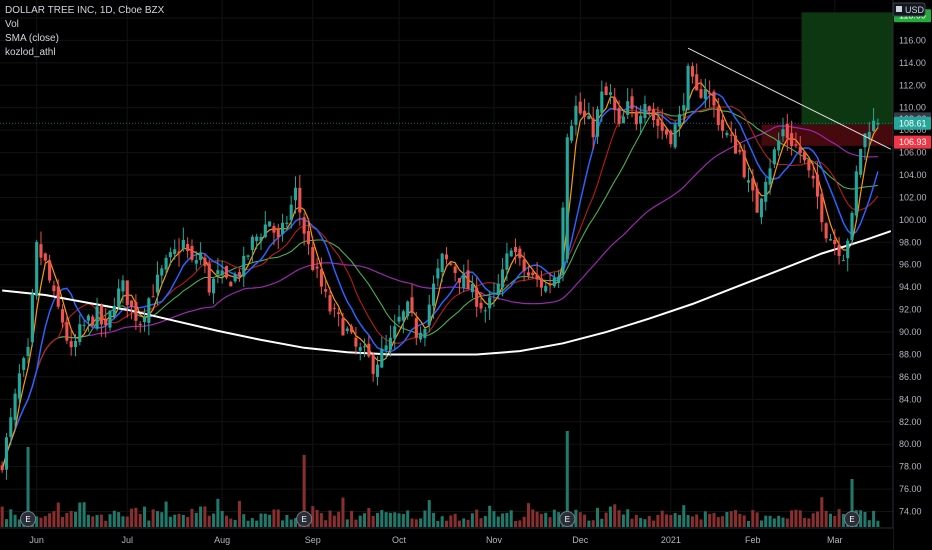 This screenshot has height=550, width=932. Describe the element at coordinates (446, 538) in the screenshot. I see `time-axis: Jun Jul Aug Sep Oct Nov Dec 2021 Feb Mar` at that location.